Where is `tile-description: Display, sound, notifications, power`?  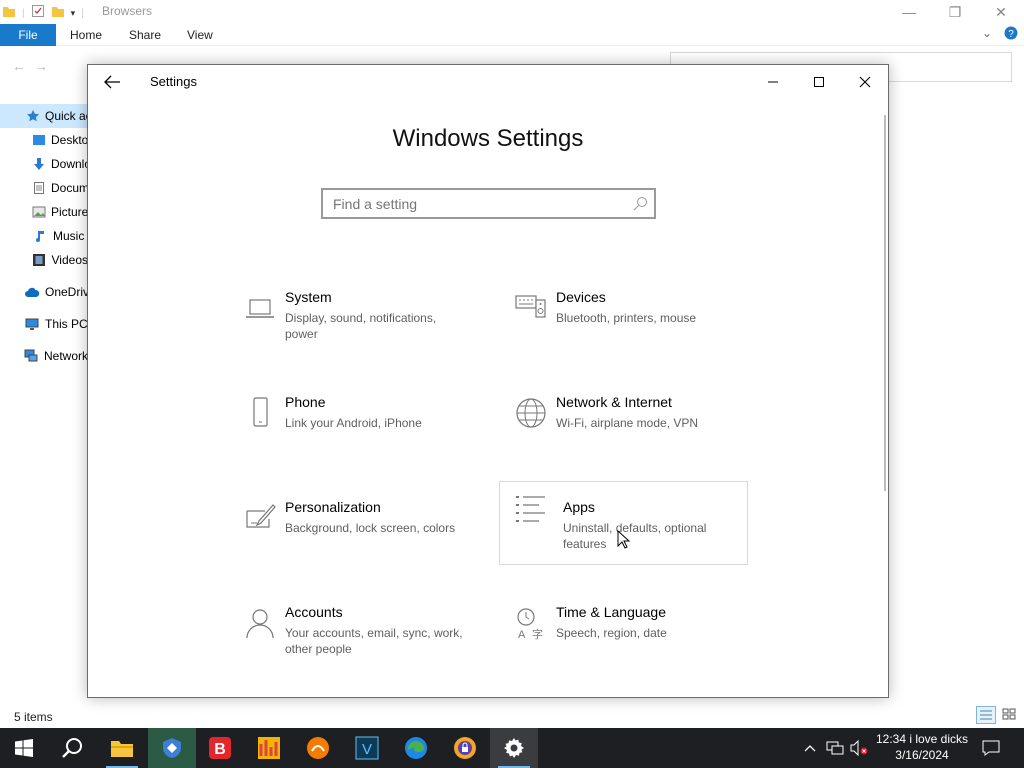 tile-description: Display, sound, notifications, power is located at coordinates (361, 326).